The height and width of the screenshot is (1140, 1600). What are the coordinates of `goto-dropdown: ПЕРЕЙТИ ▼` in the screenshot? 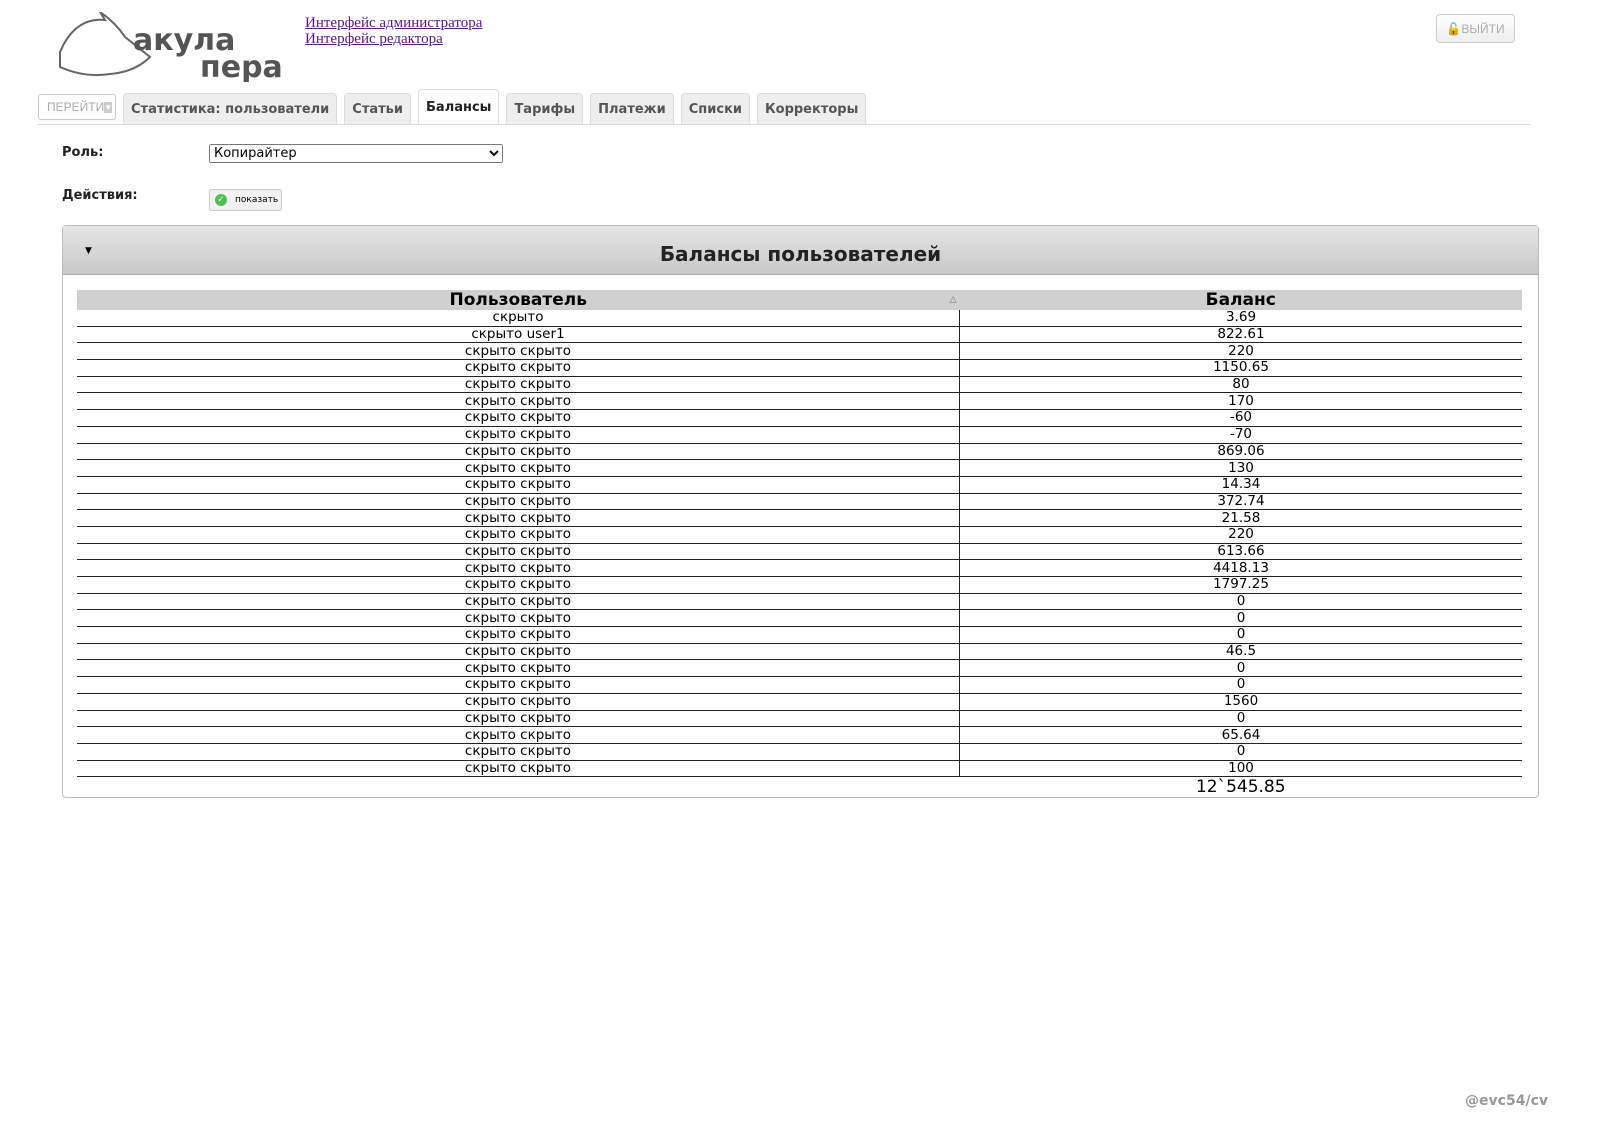 It's located at (77, 107).